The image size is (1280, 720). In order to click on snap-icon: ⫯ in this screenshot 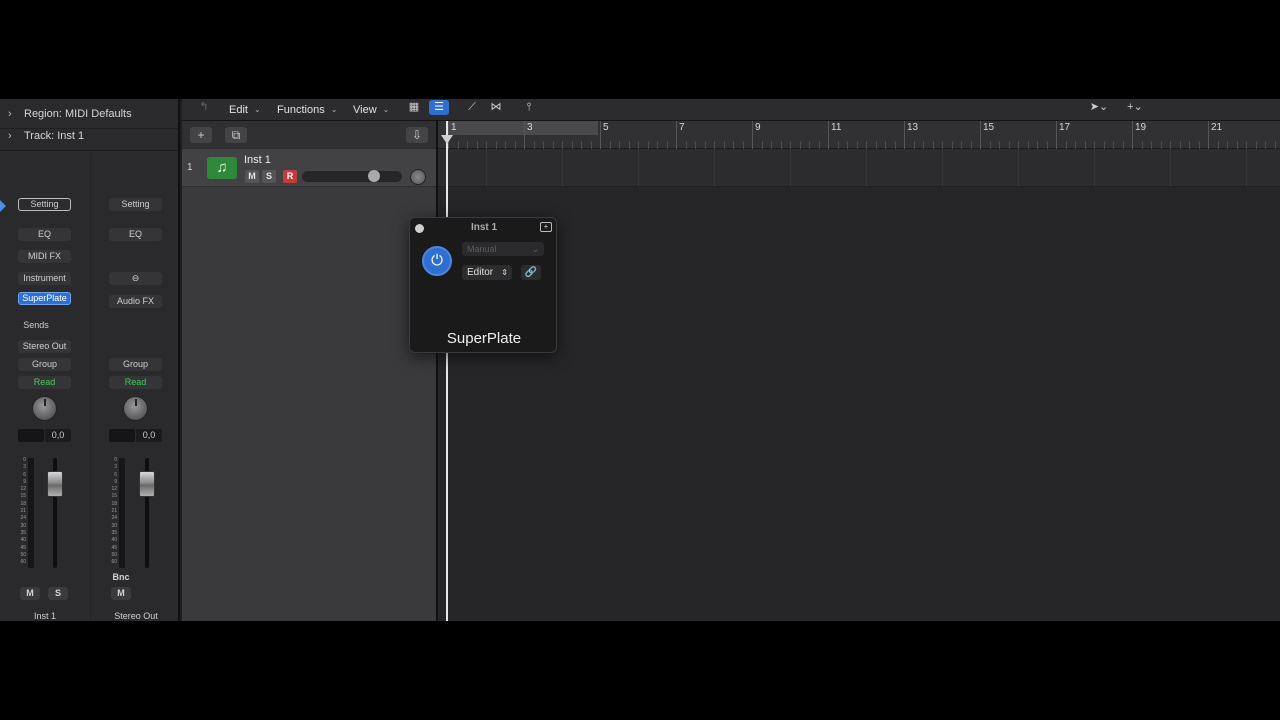, I will do `click(529, 107)`.